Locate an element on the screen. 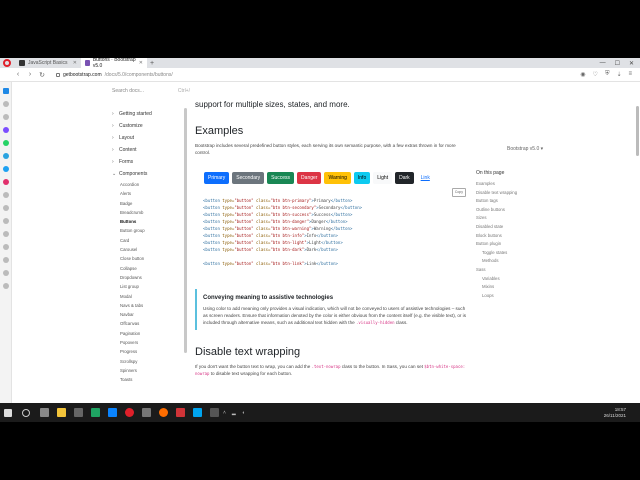  history-icon is located at coordinates (5, 234).